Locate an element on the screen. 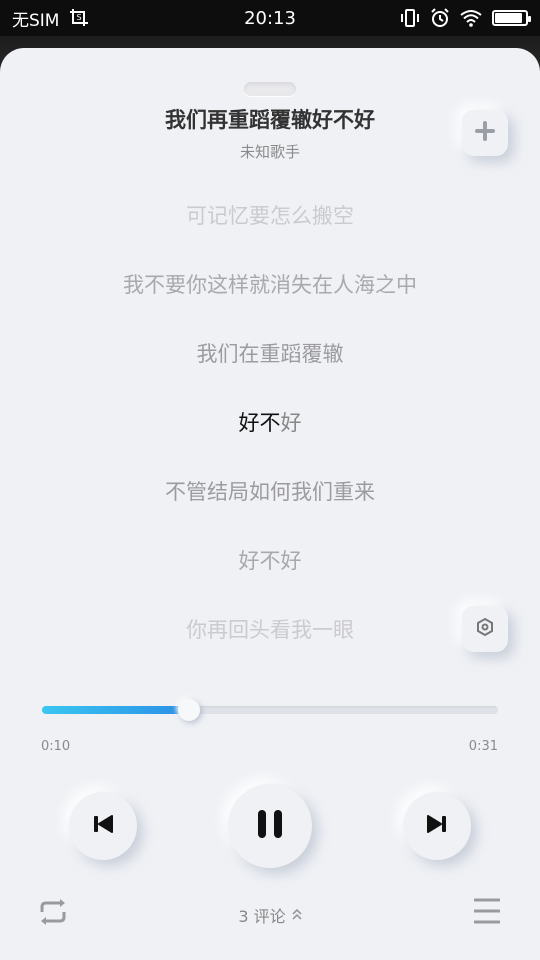 This screenshot has width=540, height=960. lyric-line: 好不好 is located at coordinates (270, 561).